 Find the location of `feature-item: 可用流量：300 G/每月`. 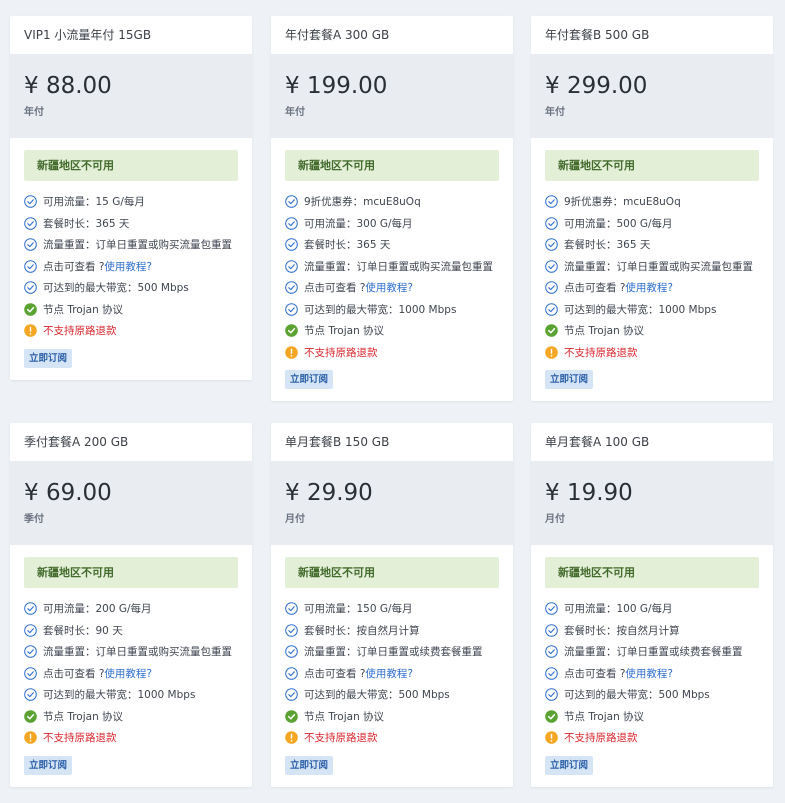

feature-item: 可用流量：300 G/每月 is located at coordinates (392, 224).